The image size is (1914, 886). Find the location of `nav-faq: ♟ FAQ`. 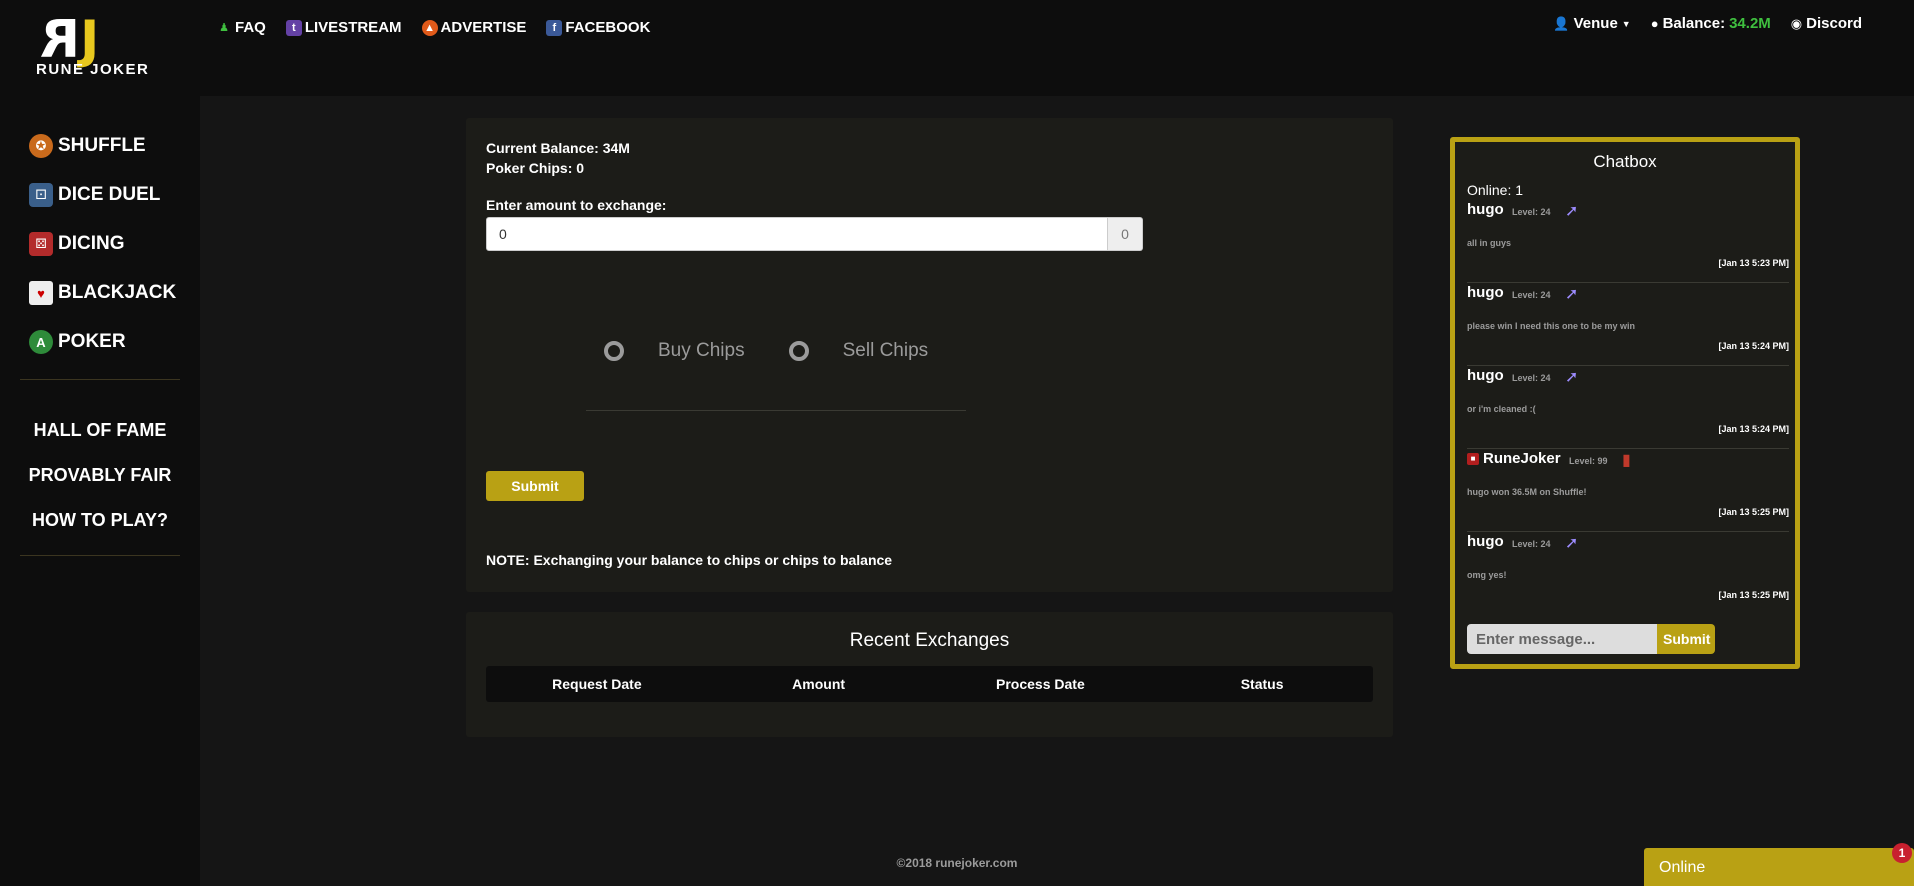

nav-faq: ♟ FAQ is located at coordinates (241, 27).